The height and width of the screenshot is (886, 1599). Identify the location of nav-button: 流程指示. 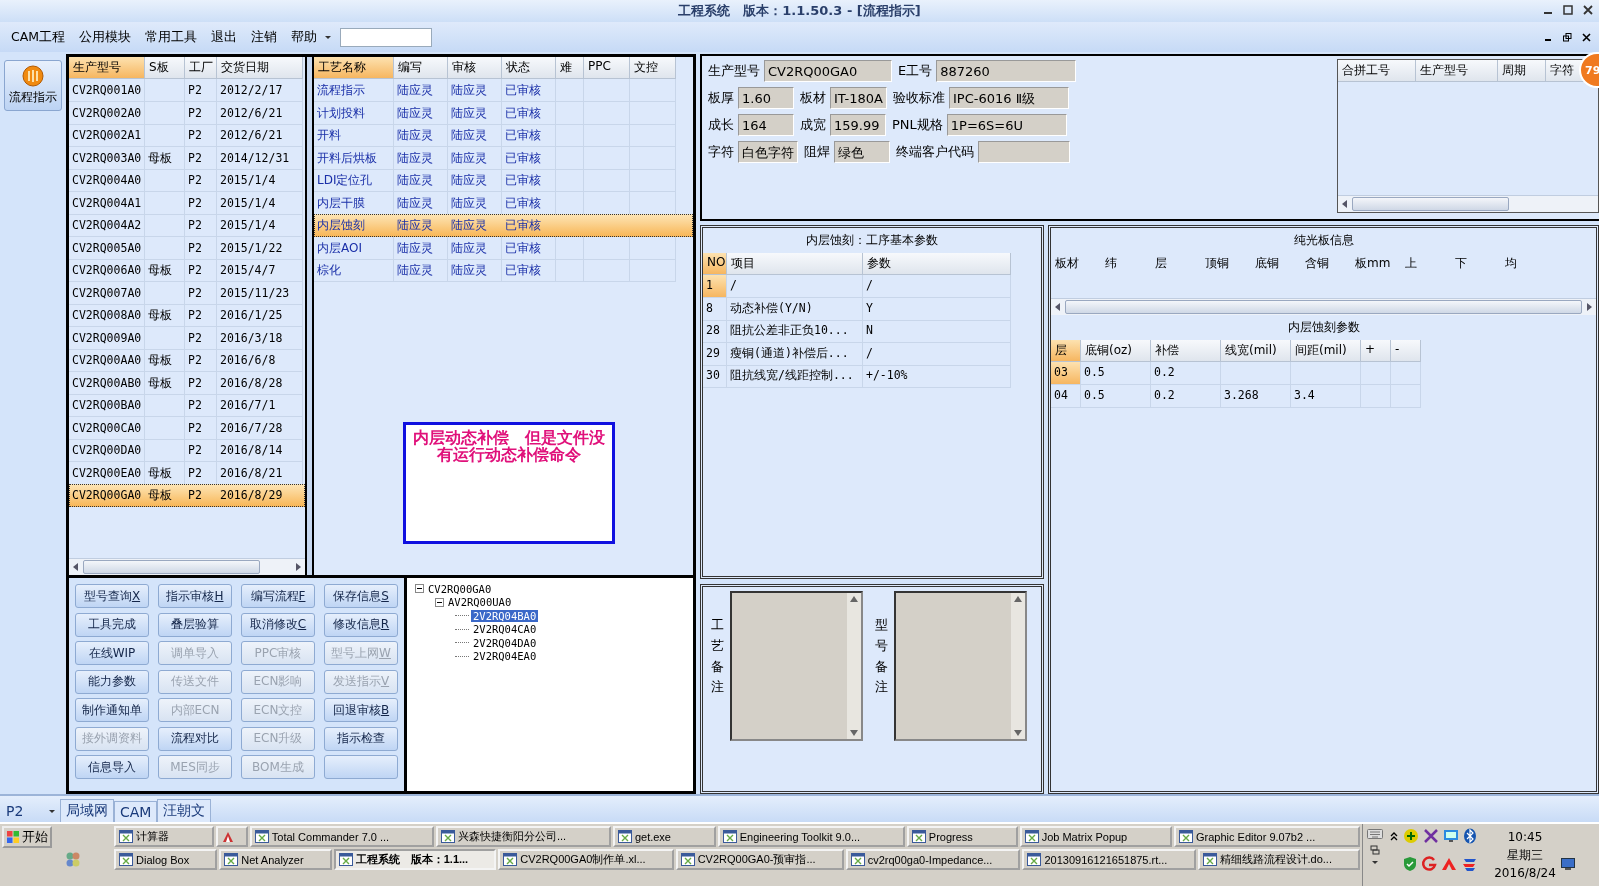
(33, 85).